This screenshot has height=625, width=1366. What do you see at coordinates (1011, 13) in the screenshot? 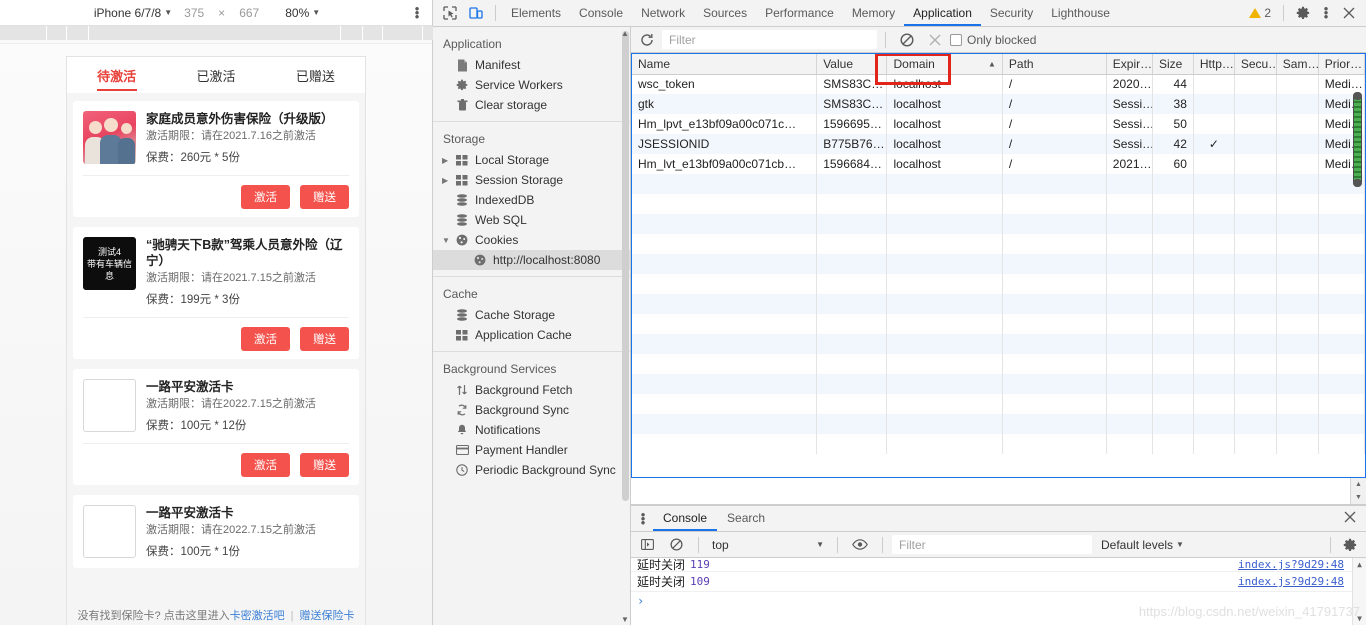
I see `tab-security: Security` at bounding box center [1011, 13].